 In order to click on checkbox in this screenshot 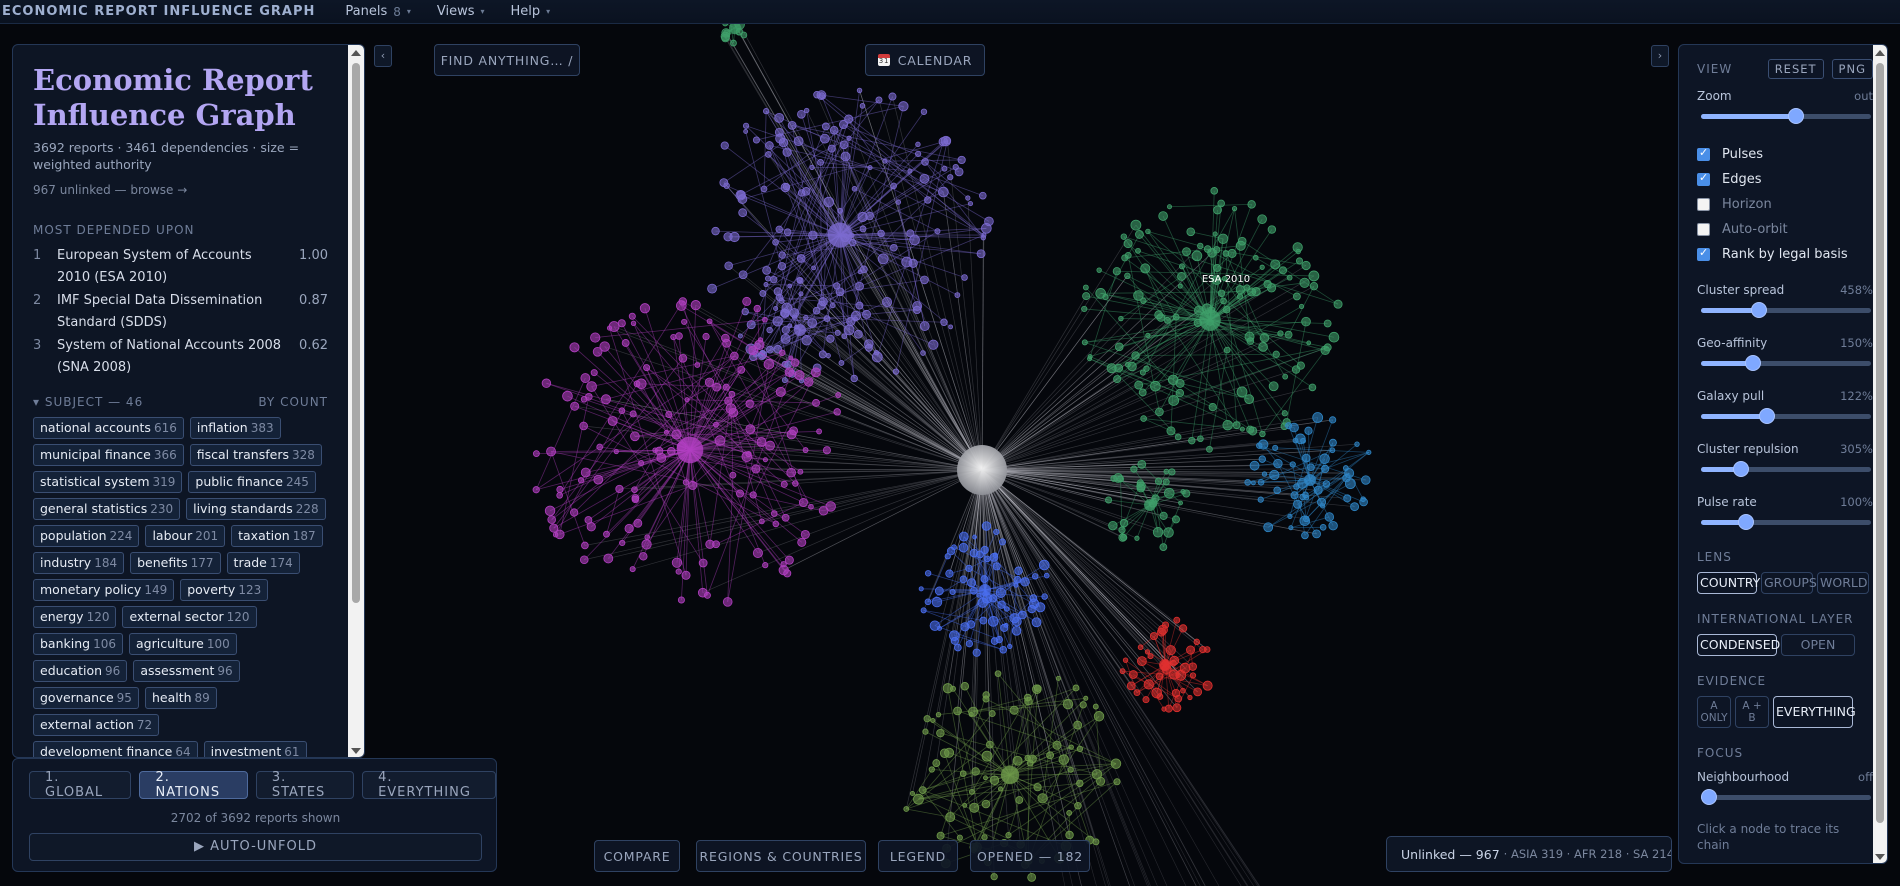, I will do `click(1703, 204)`.